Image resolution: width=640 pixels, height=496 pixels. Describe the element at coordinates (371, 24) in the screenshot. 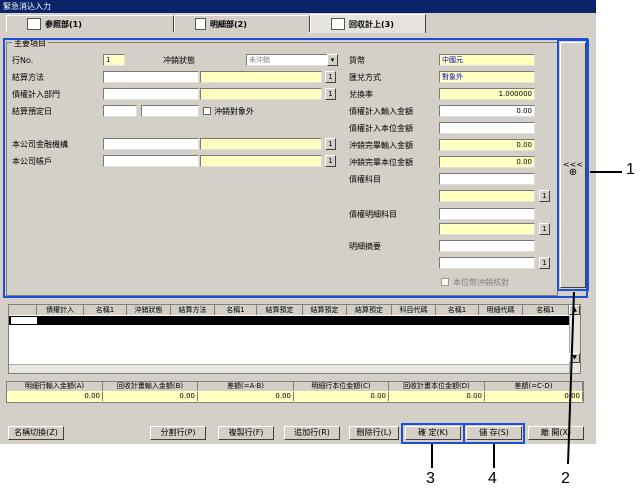

I see `tab-collection-label: 回収計上(3)` at that location.